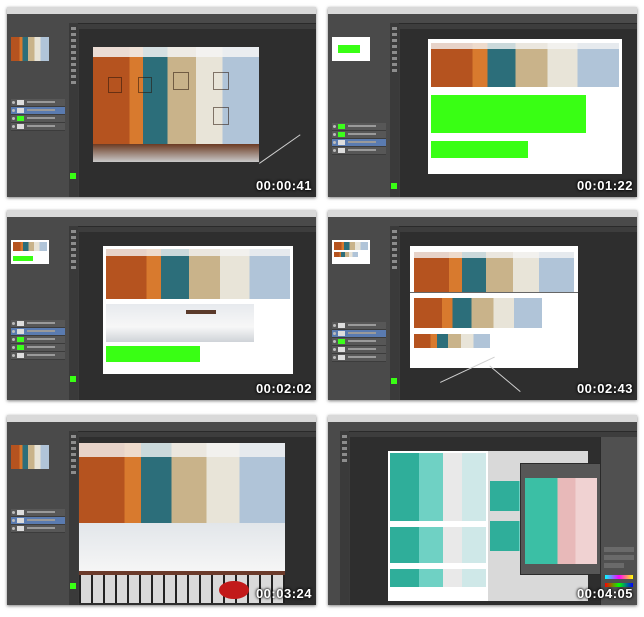 The height and width of the screenshot is (617, 644). I want to click on thumbnail-1: 00:00:41, so click(161, 102).